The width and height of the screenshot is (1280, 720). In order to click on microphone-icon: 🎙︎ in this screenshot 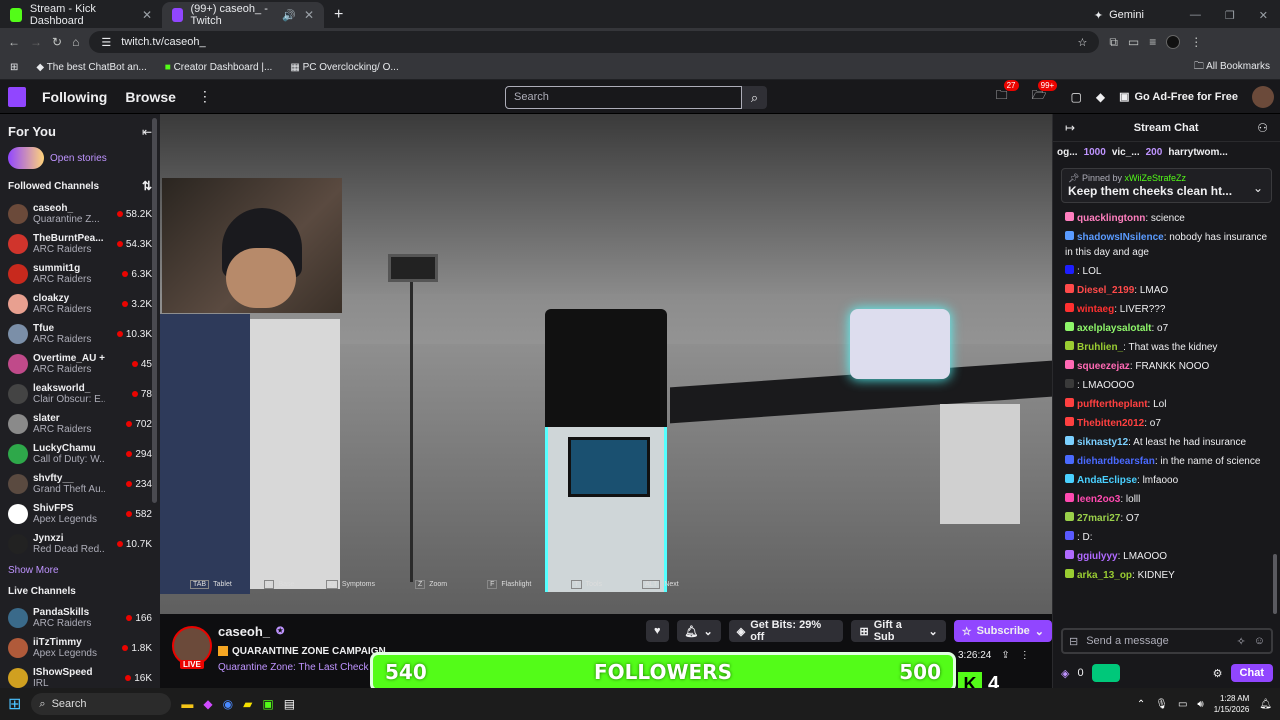, I will do `click(1161, 704)`.